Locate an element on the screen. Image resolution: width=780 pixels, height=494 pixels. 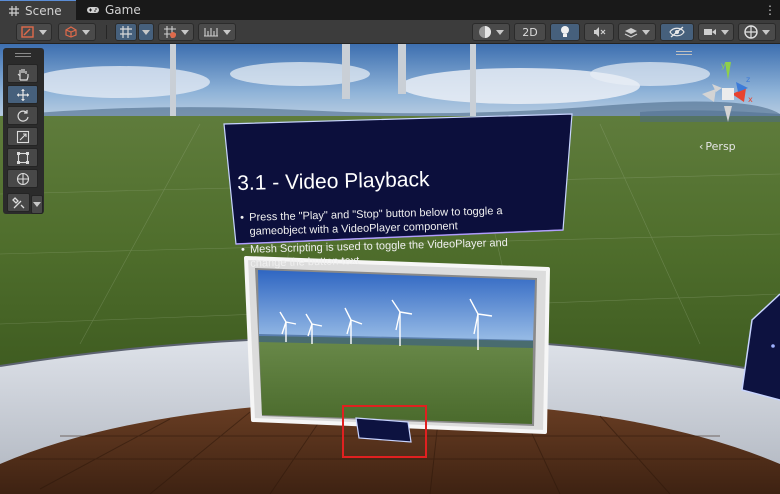
grid-snapping-dropdown is located at coordinates (146, 32).